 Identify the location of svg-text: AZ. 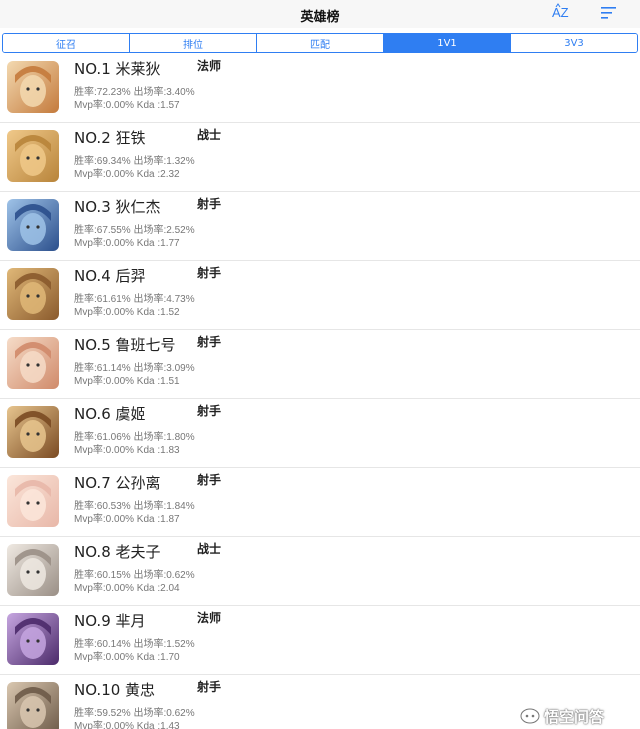
(560, 12).